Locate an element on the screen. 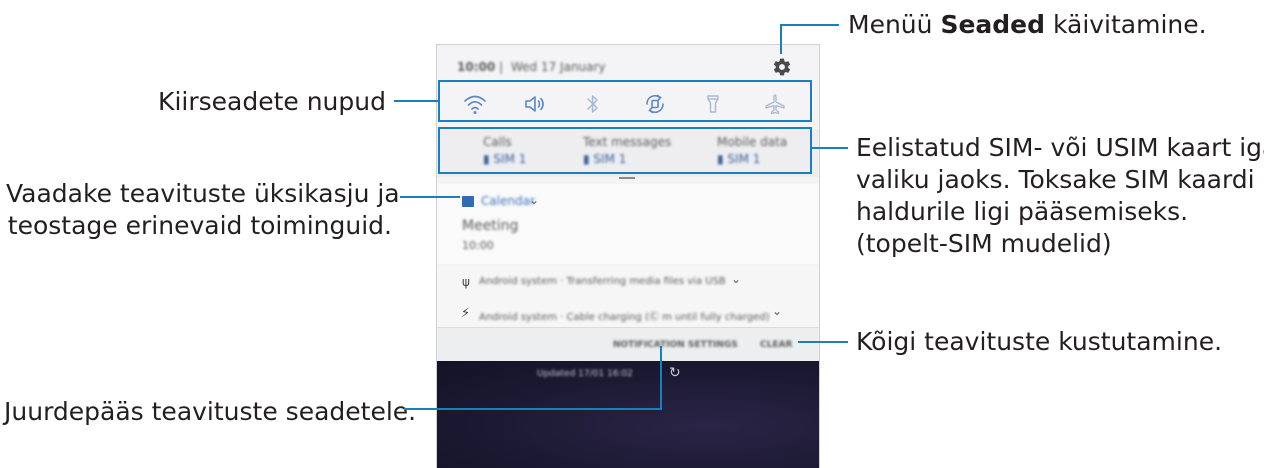 Image resolution: width=1264 pixels, height=468 pixels. clear-all-label: Kõigi teavituste kustutamine. is located at coordinates (1039, 341).